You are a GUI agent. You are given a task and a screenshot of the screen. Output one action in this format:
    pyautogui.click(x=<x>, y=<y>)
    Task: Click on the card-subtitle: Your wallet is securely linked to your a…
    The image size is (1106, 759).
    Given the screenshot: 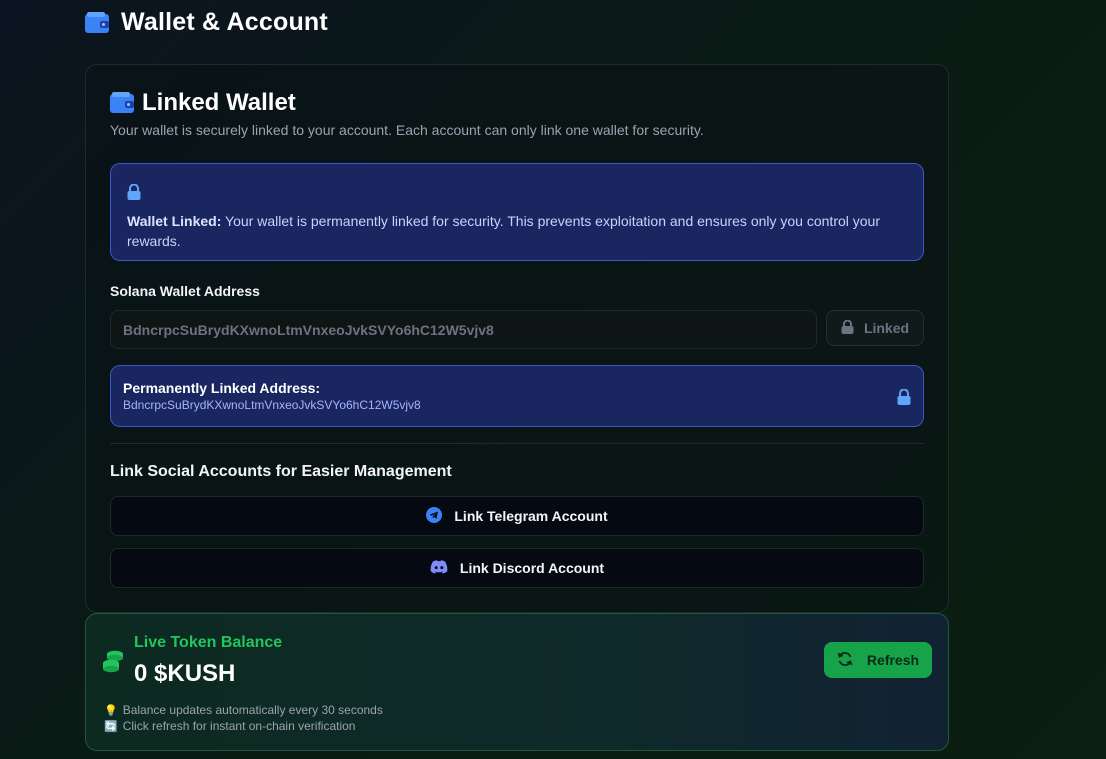 What is the action you would take?
    pyautogui.click(x=407, y=130)
    